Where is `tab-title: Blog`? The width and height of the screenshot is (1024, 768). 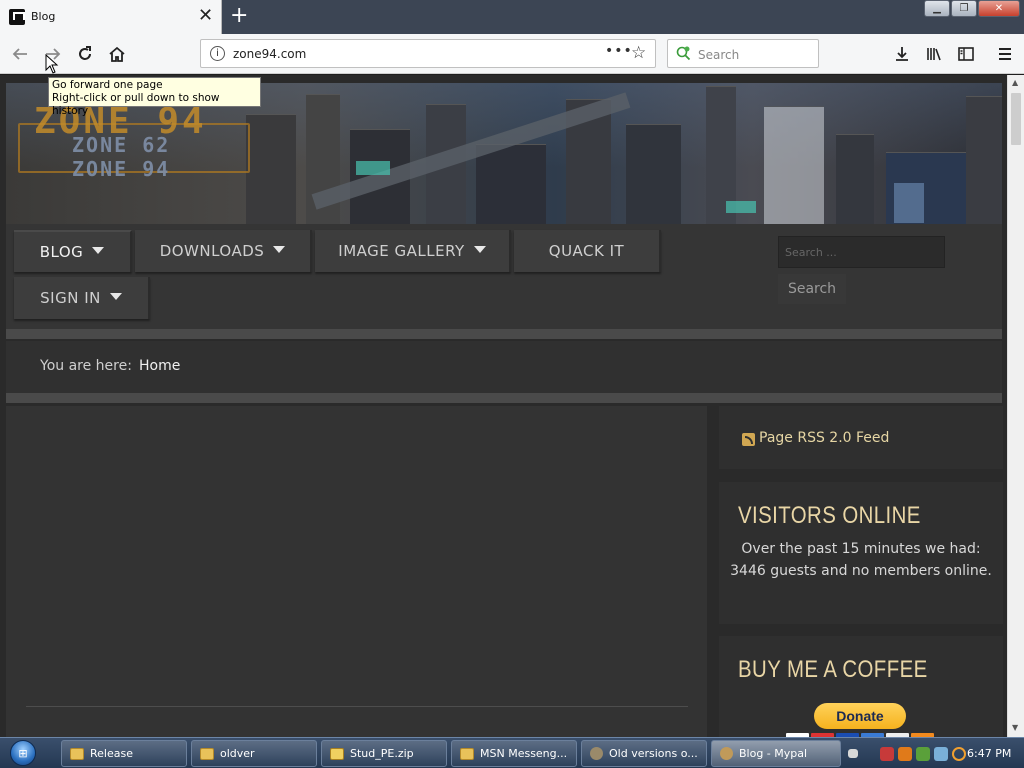 tab-title: Blog is located at coordinates (43, 16).